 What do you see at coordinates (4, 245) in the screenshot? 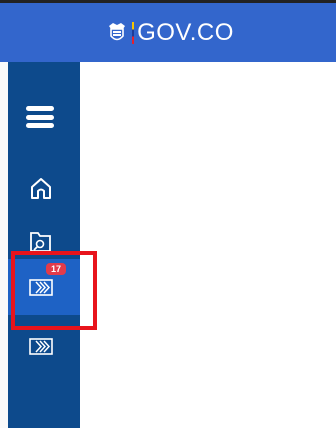
I see `left-edge-strip` at bounding box center [4, 245].